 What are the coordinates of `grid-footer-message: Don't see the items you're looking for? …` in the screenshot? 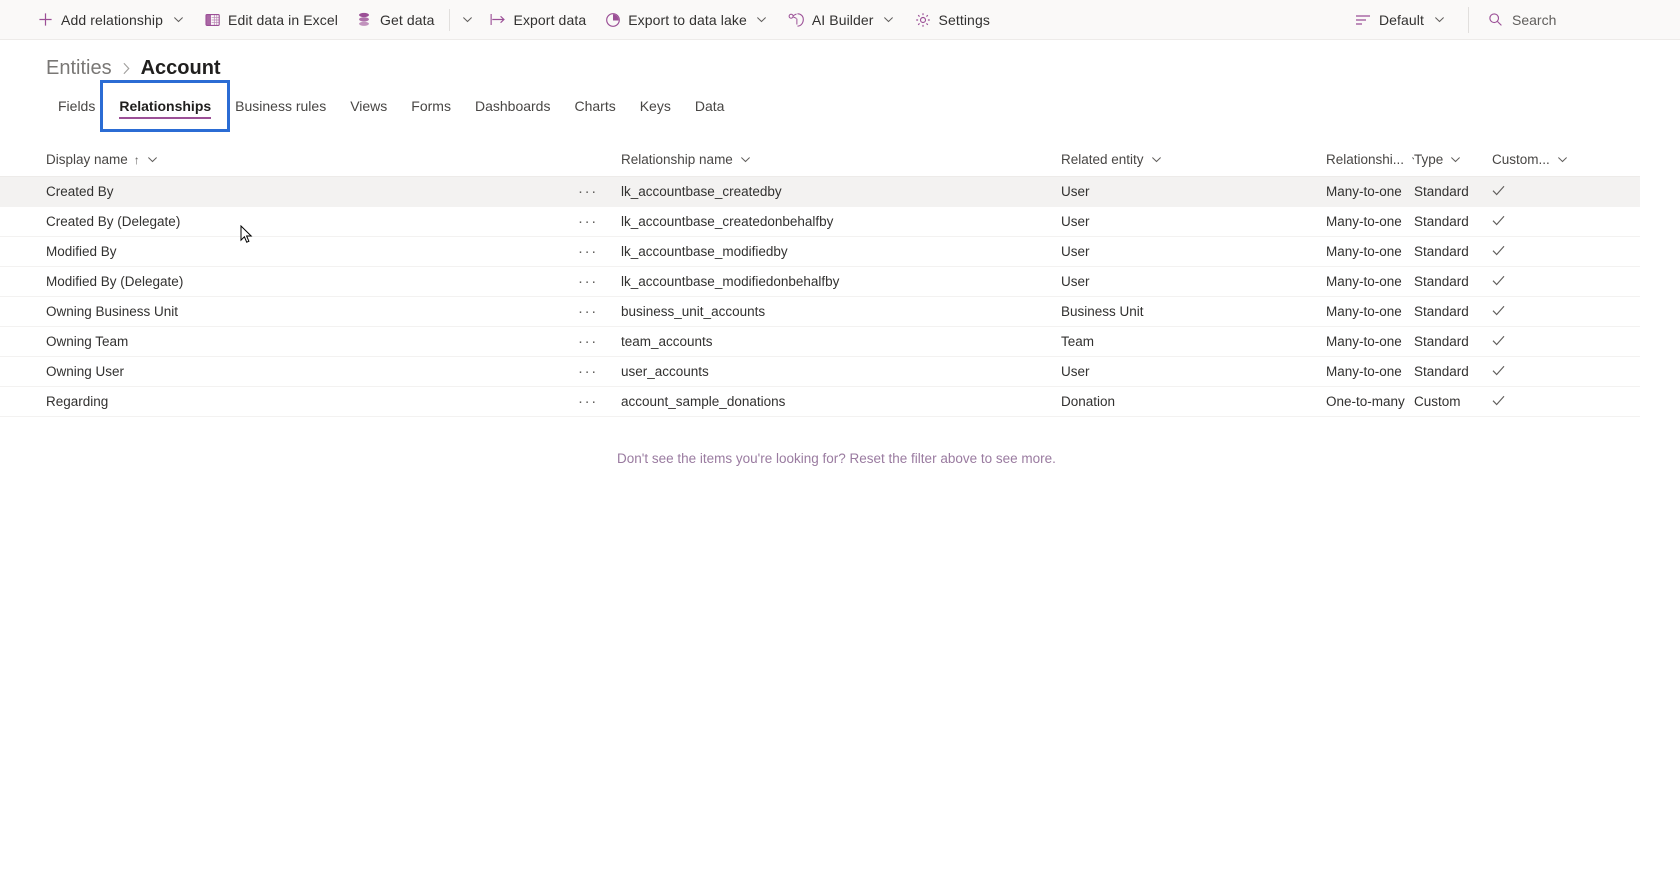 It's located at (820, 458).